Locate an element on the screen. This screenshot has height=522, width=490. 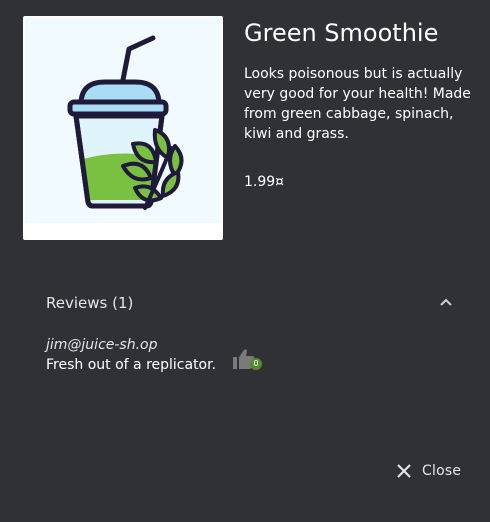
reviews-title: Reviews (1) is located at coordinates (90, 303).